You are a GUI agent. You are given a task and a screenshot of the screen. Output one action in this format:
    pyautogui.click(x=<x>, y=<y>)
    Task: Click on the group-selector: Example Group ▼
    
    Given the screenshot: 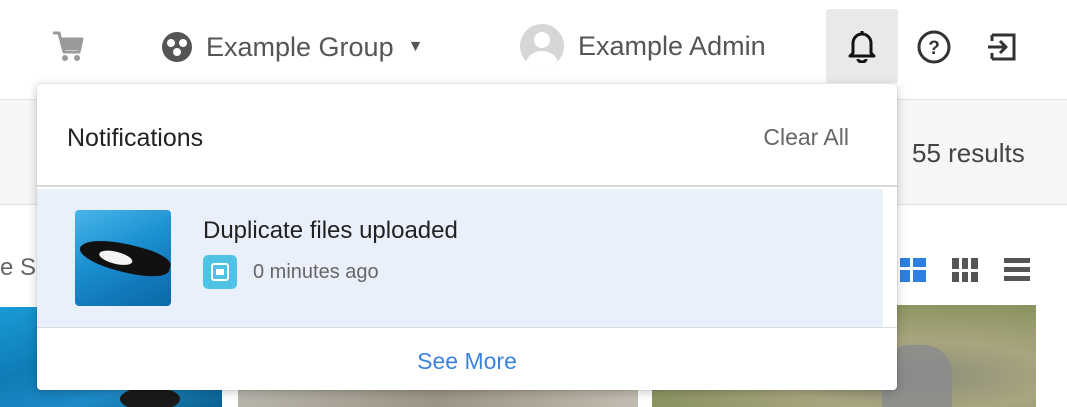 What is the action you would take?
    pyautogui.click(x=291, y=47)
    